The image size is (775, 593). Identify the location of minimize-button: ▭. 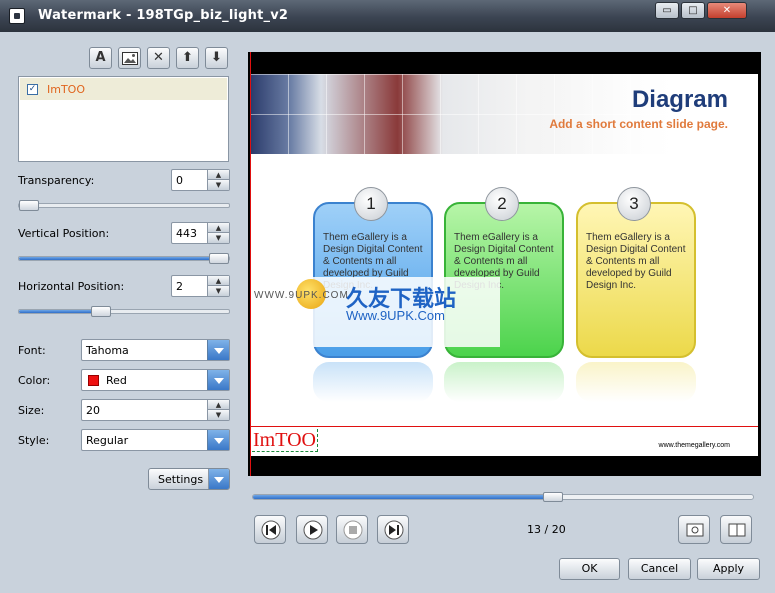
(667, 10).